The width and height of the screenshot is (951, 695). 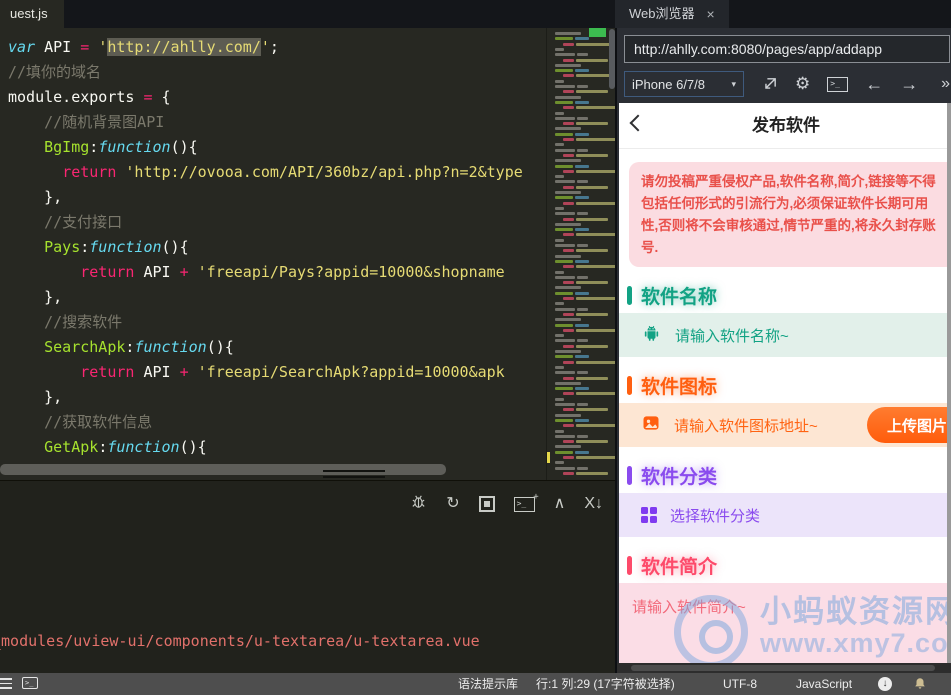 What do you see at coordinates (789, 476) in the screenshot?
I see `section-title-category: 软件分类` at bounding box center [789, 476].